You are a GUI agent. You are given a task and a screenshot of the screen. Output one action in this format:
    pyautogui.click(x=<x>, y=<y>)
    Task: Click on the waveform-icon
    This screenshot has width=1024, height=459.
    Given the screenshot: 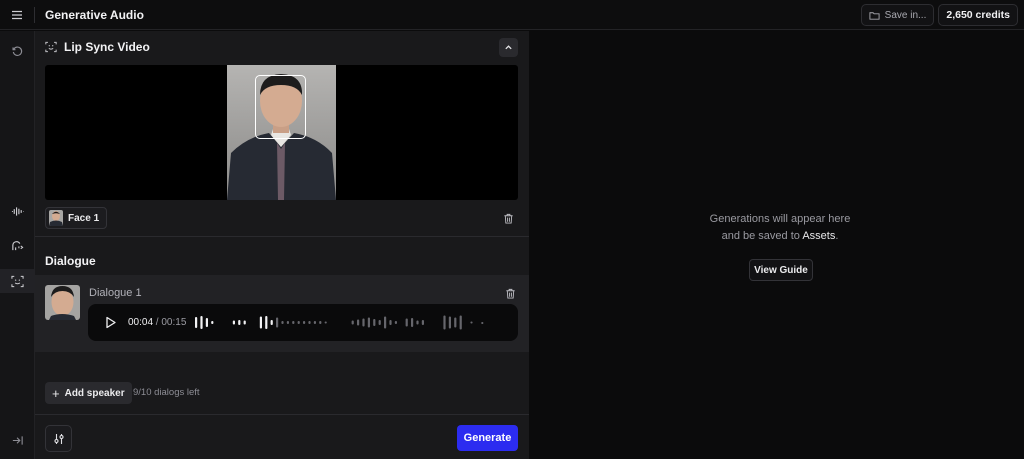 What is the action you would take?
    pyautogui.click(x=17, y=211)
    